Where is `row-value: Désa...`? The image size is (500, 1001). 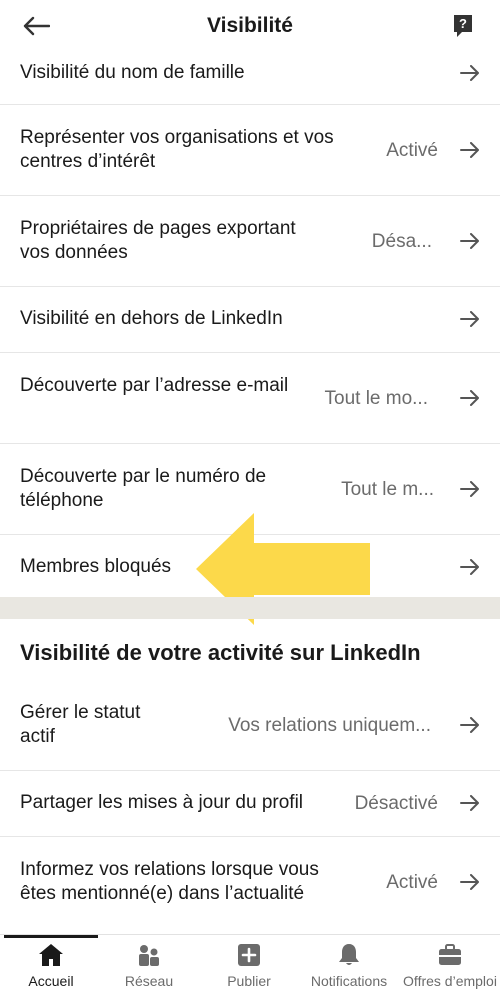
row-value: Désa... is located at coordinates (401, 241).